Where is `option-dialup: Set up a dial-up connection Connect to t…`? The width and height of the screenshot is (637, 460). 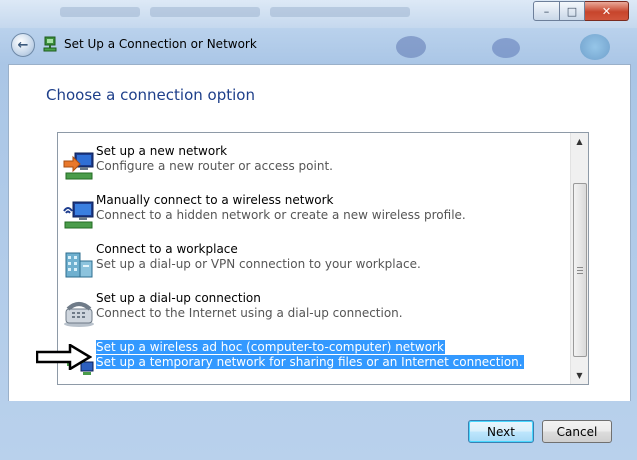 option-dialup: Set up a dial-up connection Connect to t… is located at coordinates (315, 313).